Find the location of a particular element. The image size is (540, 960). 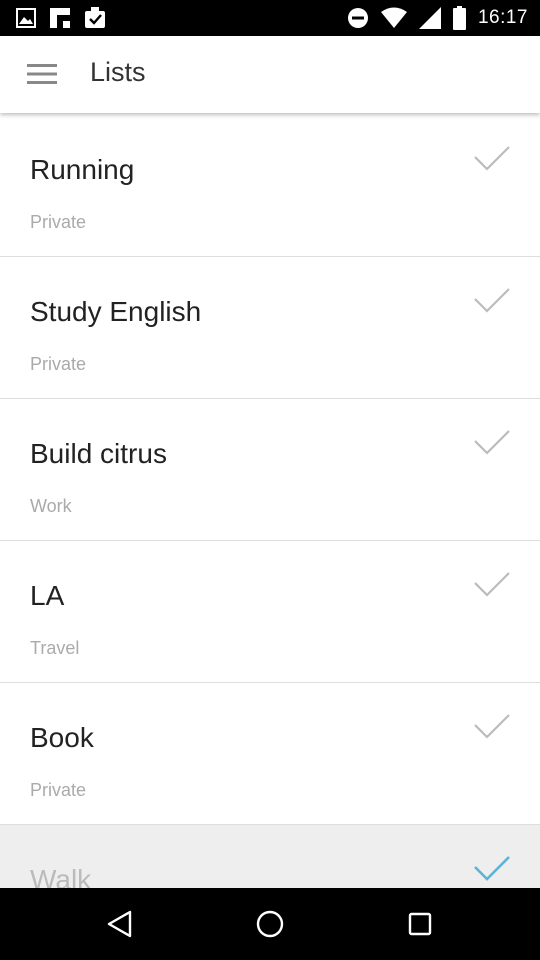

list-item: Running Private is located at coordinates (270, 186).